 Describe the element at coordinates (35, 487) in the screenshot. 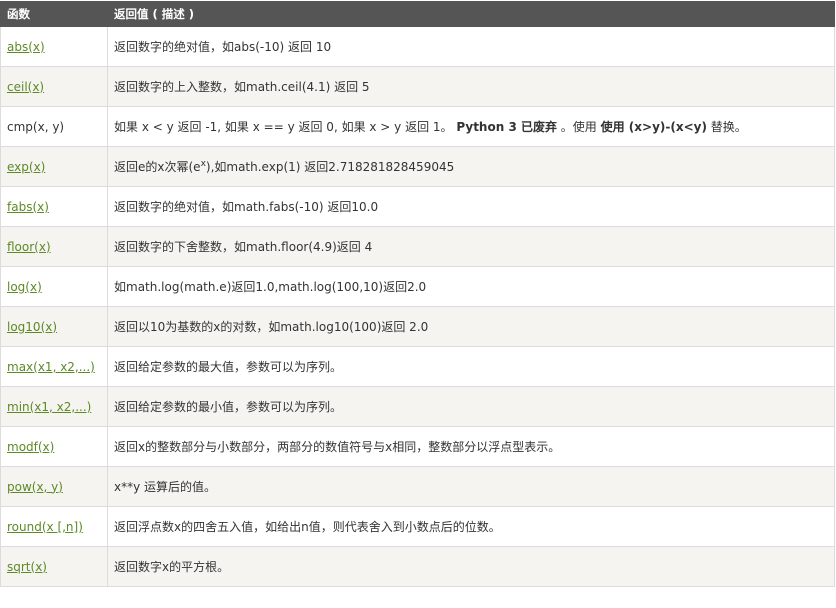

I see `function-link-pow: pow(x, y)` at that location.